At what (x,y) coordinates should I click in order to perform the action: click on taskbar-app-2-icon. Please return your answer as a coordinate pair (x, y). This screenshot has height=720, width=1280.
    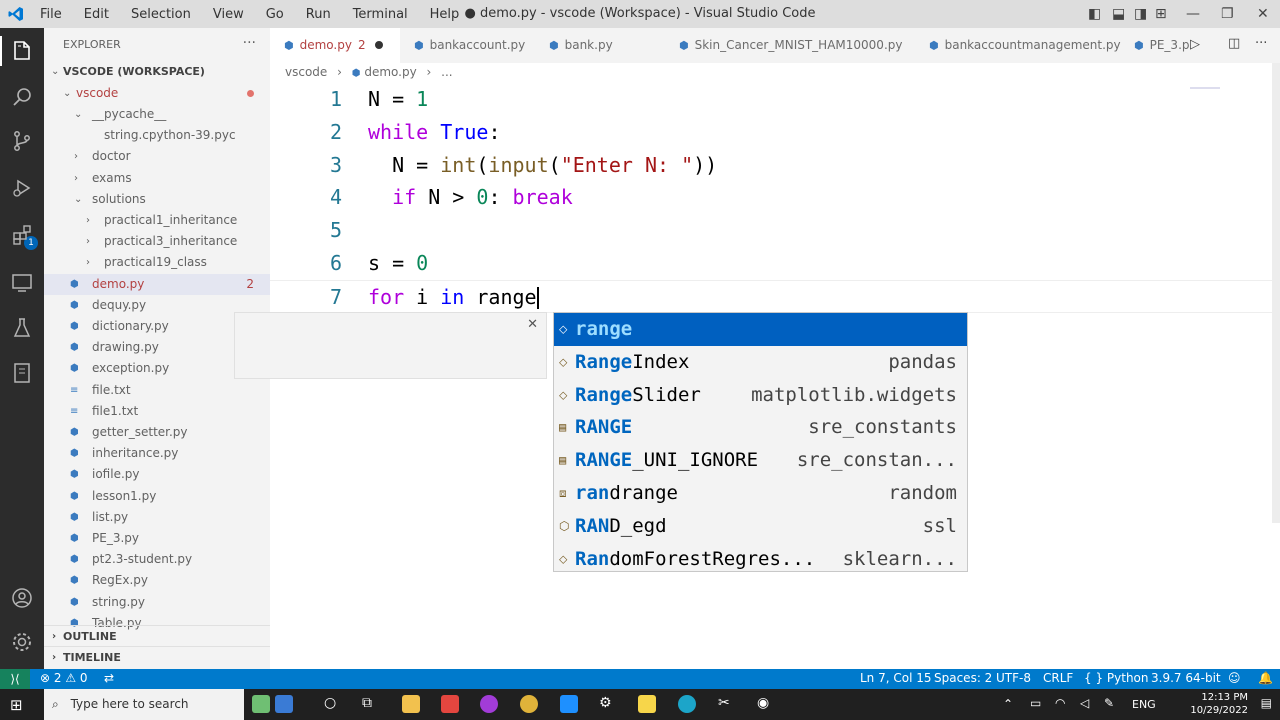
    Looking at the image, I should click on (284, 704).